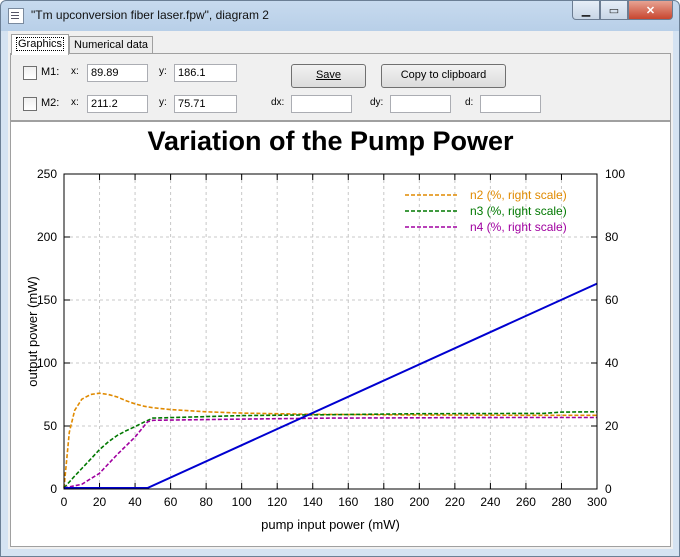 The height and width of the screenshot is (557, 680). Describe the element at coordinates (518, 195) in the screenshot. I see `legend-entry: n2 (%, right scale)` at that location.